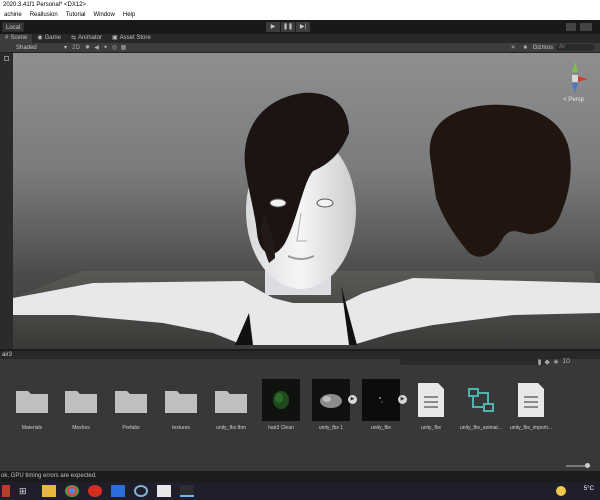 This screenshot has height=500, width=600. What do you see at coordinates (586, 27) in the screenshot?
I see `cloud-icon` at bounding box center [586, 27].